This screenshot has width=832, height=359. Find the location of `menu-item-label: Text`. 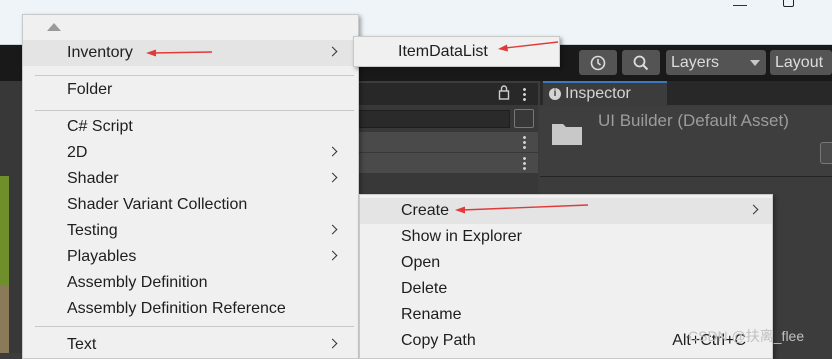

menu-item-label: Text is located at coordinates (82, 344).